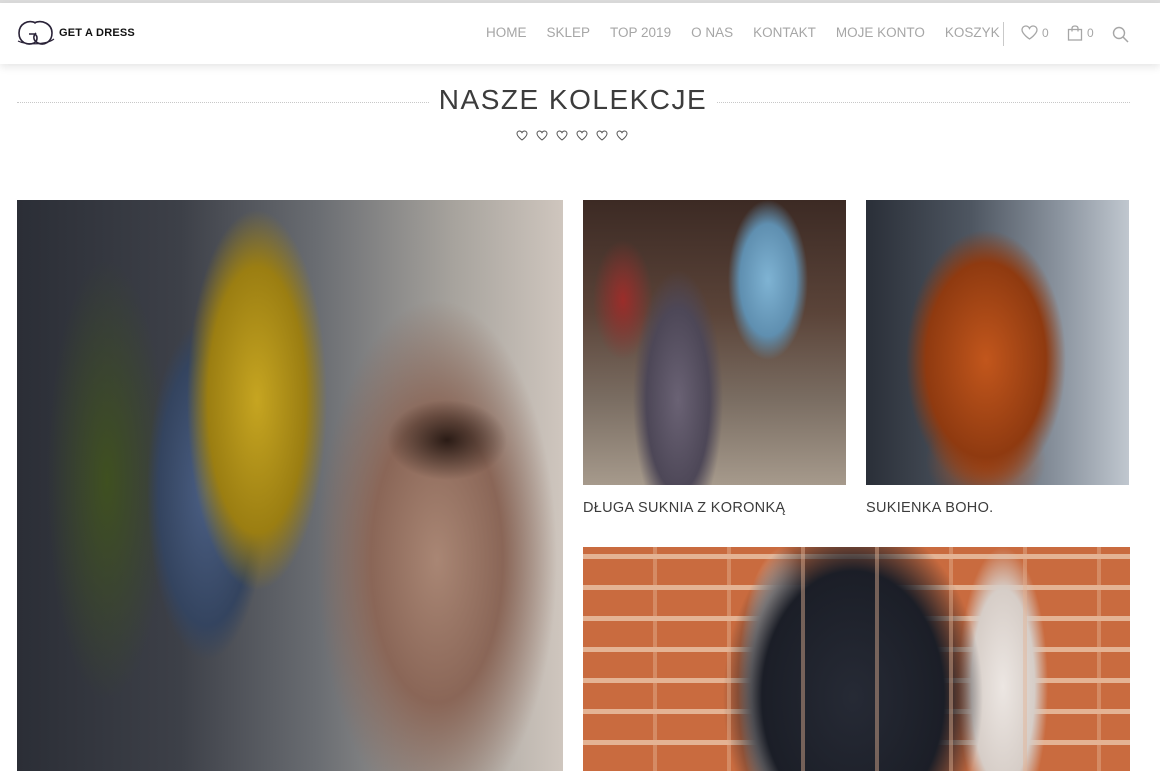  I want to click on nav-item-kontakt: KONTAKT, so click(784, 32).